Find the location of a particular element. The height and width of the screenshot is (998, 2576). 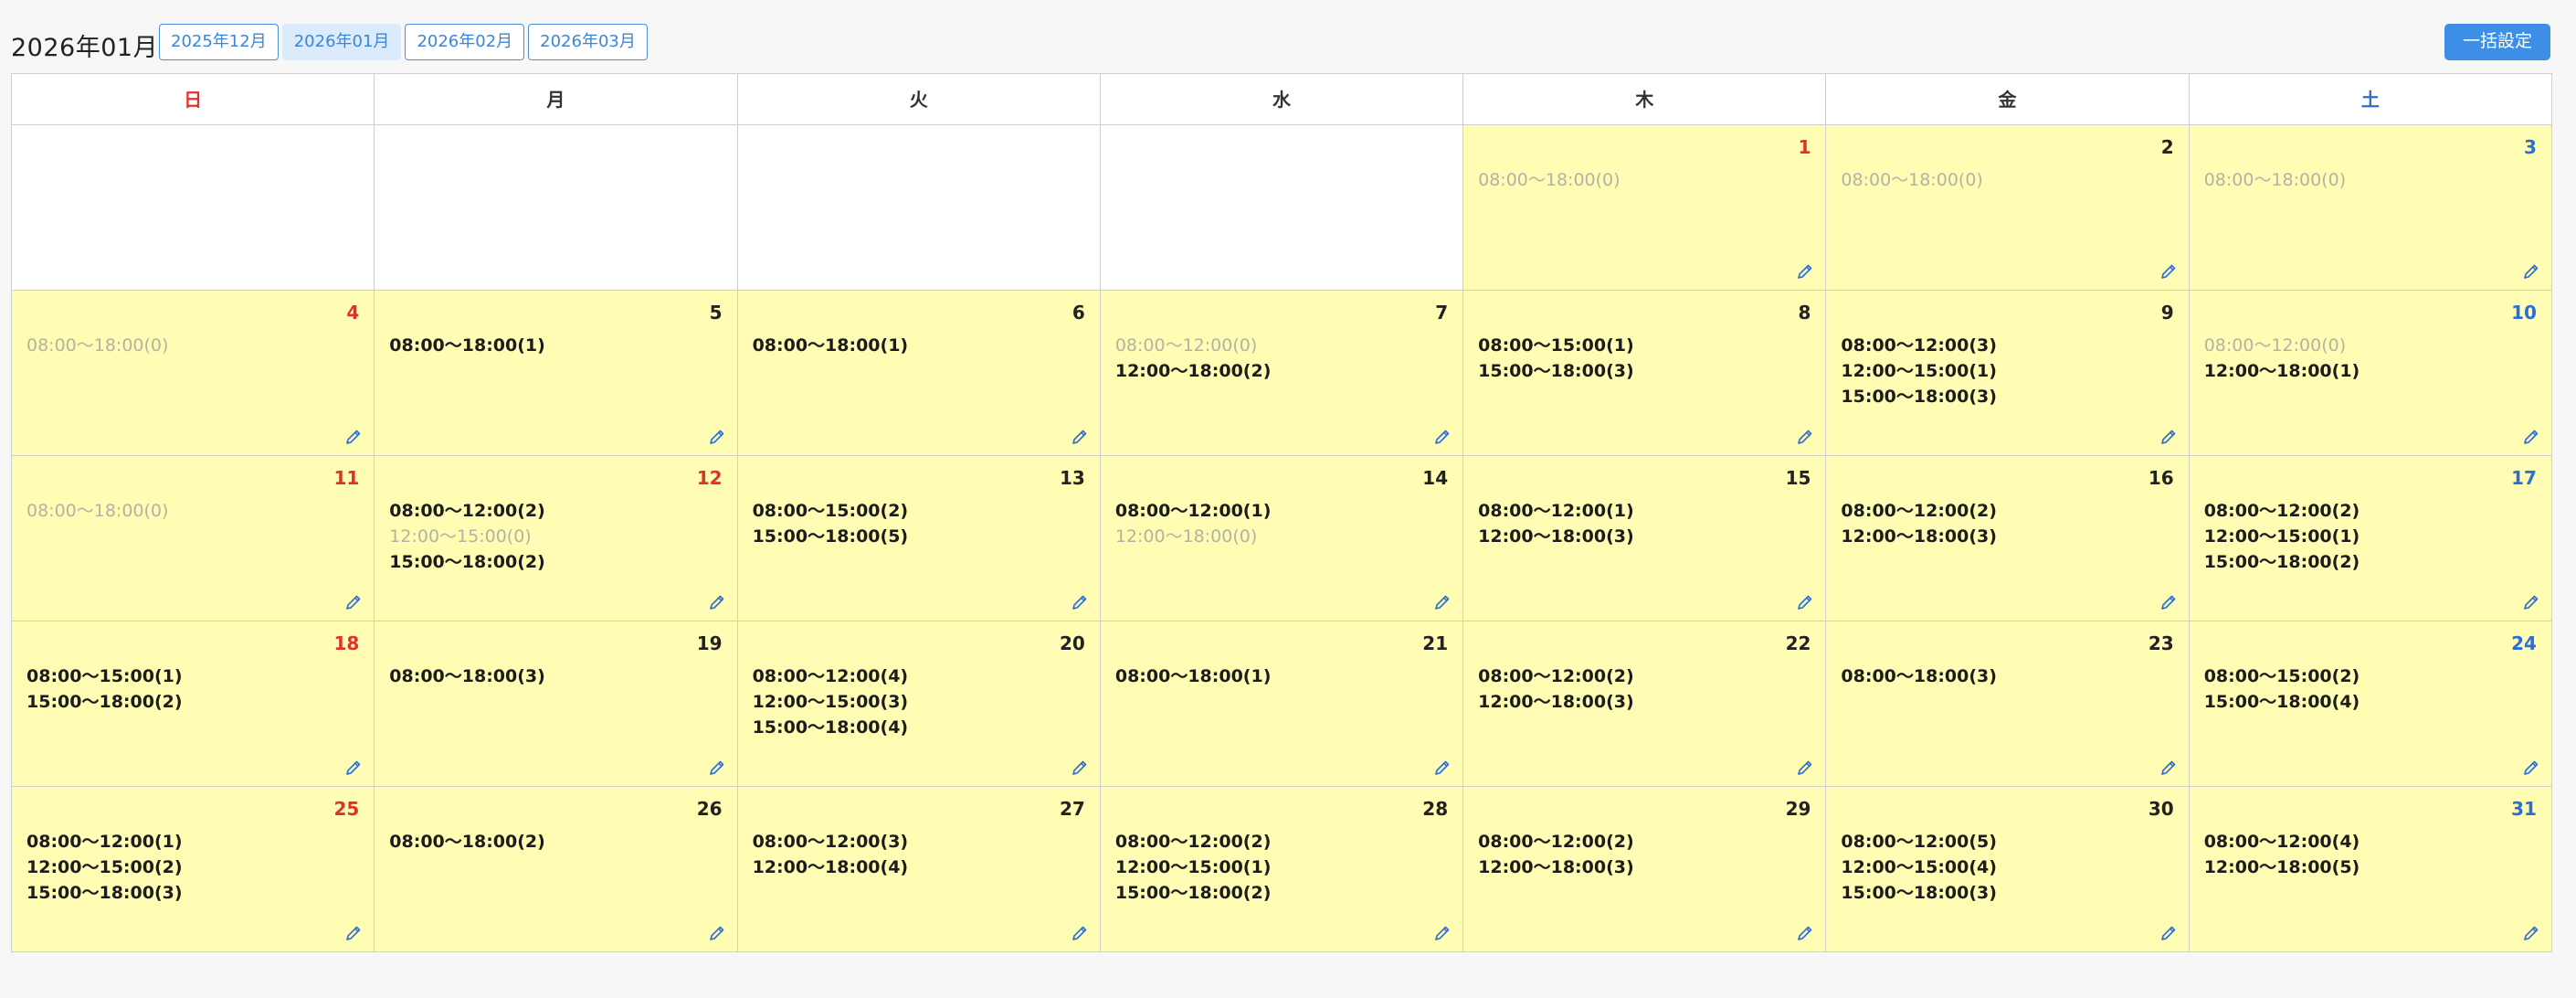

time-slot: 12:00〜15:00(2) is located at coordinates (104, 867).